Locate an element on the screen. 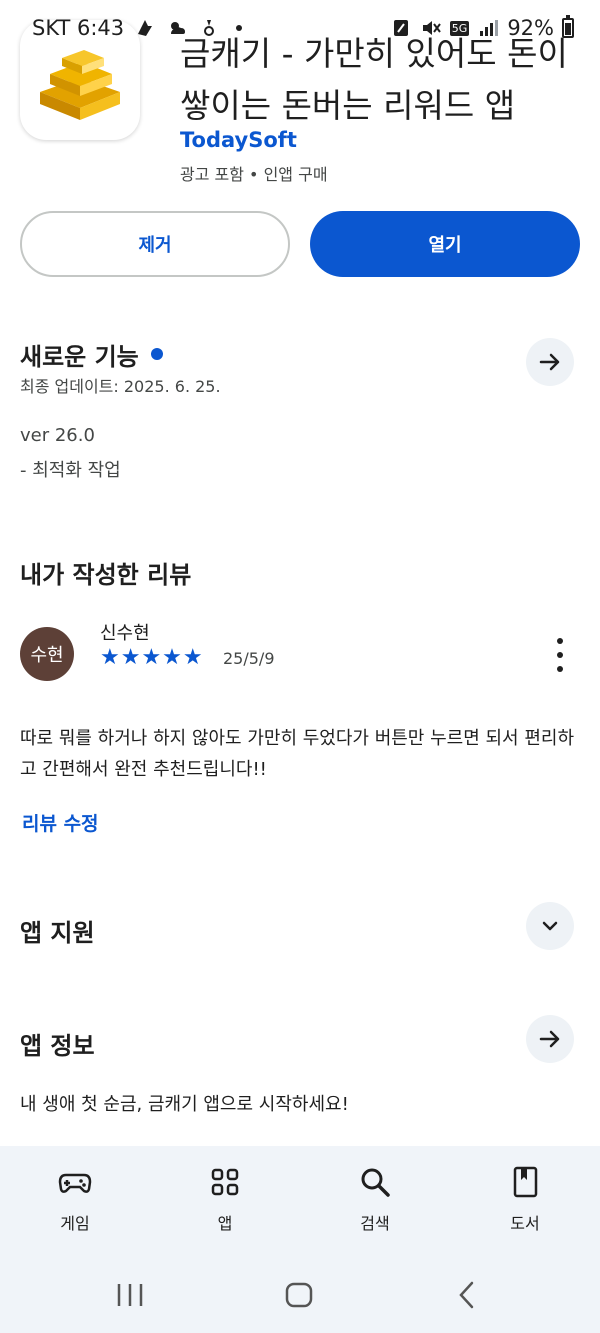  bottom-nav: 게임 앱 검색 도서 is located at coordinates (300, 1198).